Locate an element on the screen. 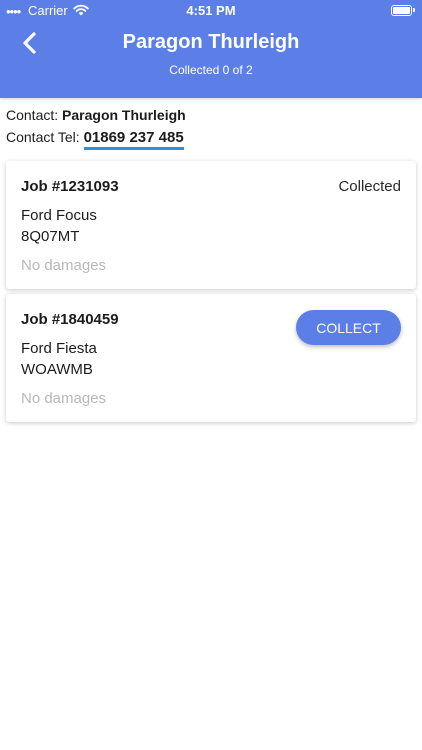 Image resolution: width=422 pixels, height=750 pixels. back-button is located at coordinates (29, 43).